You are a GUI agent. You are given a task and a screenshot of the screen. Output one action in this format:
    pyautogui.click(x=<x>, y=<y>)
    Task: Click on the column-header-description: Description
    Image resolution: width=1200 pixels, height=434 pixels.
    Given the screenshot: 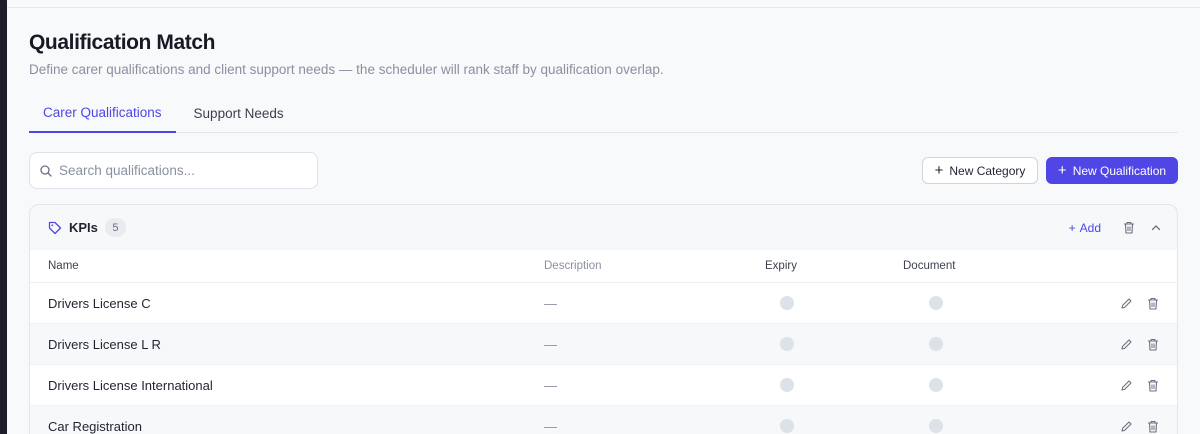 What is the action you would take?
    pyautogui.click(x=573, y=266)
    